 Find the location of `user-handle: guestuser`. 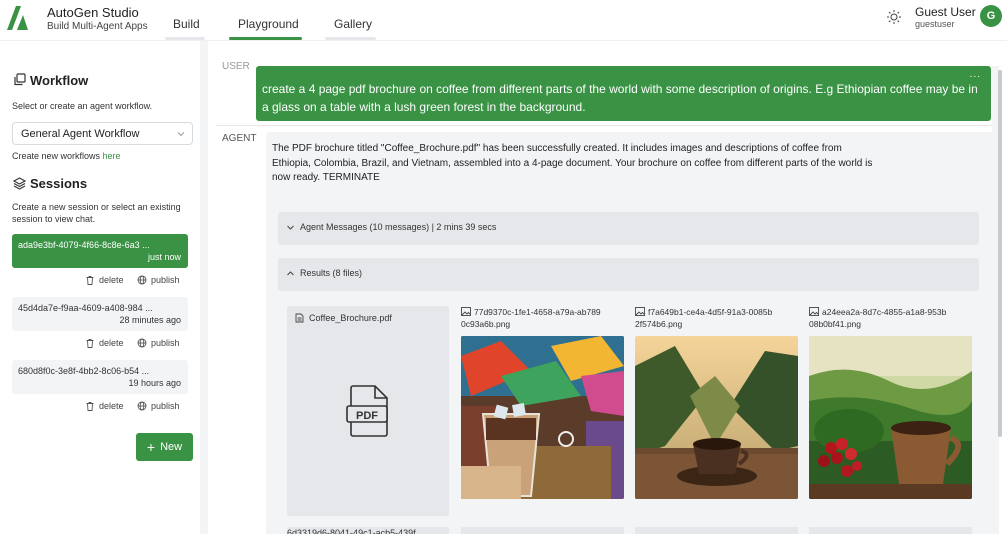

user-handle: guestuser is located at coordinates (935, 24).